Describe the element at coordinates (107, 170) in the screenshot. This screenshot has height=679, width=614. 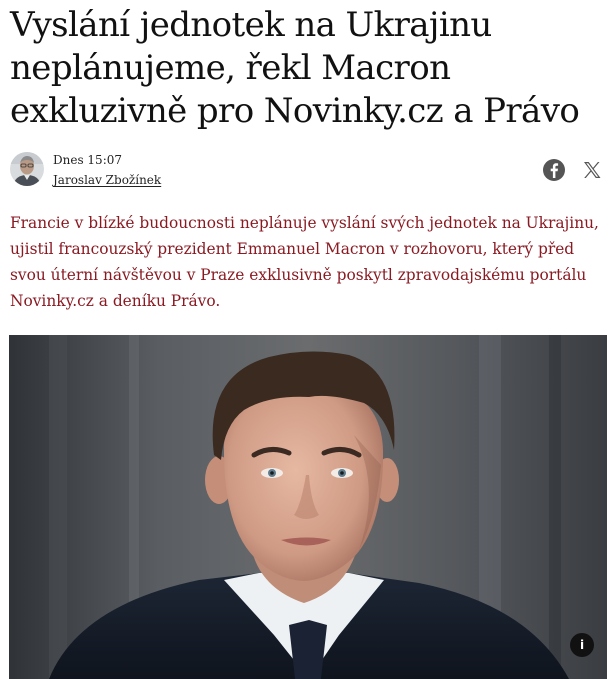
I see `byline-text: Dnes 15:07 Jaroslav Zbožínek` at that location.